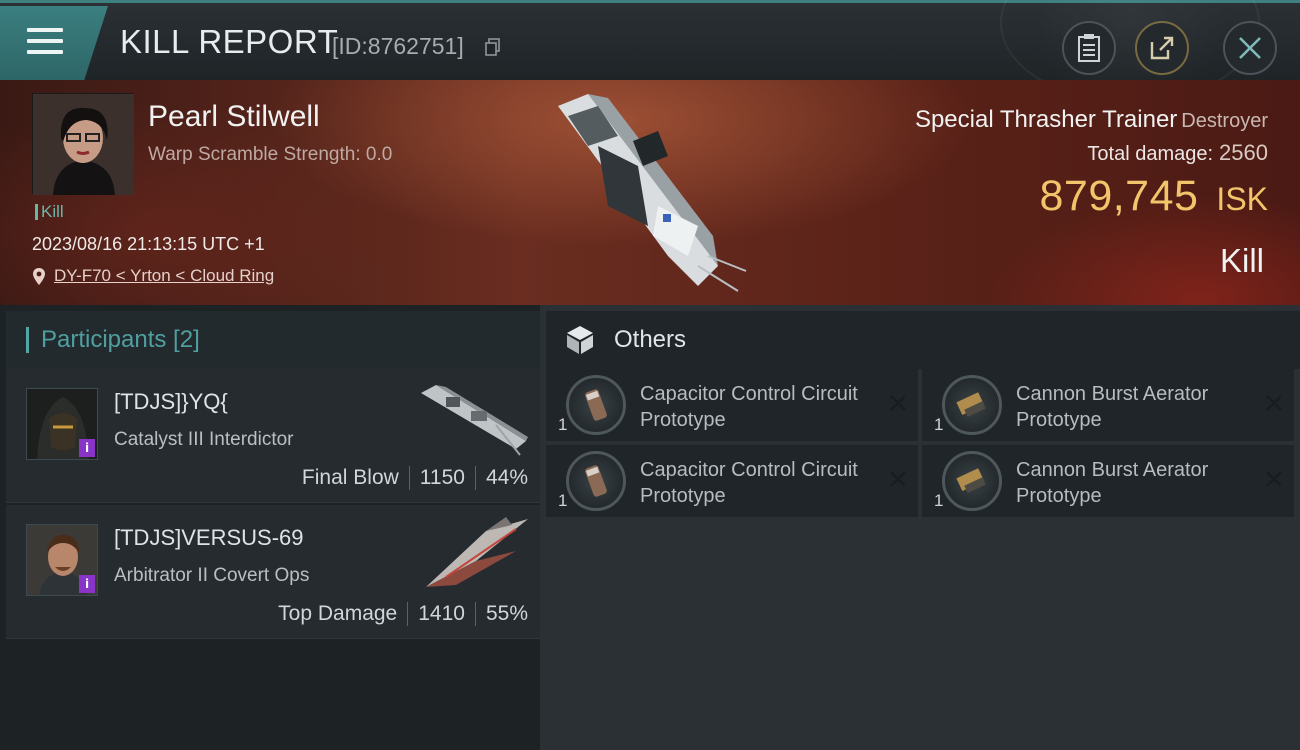 The height and width of the screenshot is (750, 1300). What do you see at coordinates (273, 340) in the screenshot?
I see `participants-header: Participants [2]` at bounding box center [273, 340].